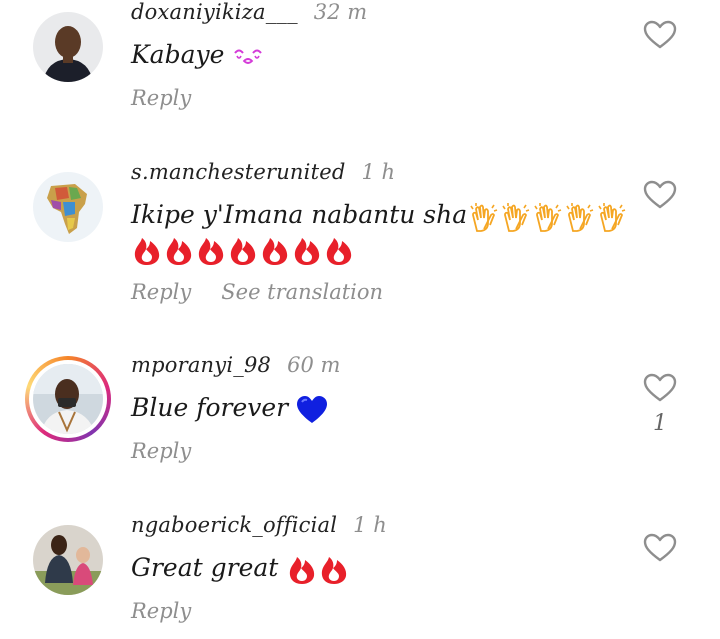 This screenshot has width=720, height=639. Describe the element at coordinates (210, 407) in the screenshot. I see `comment-text: Blue forever` at that location.